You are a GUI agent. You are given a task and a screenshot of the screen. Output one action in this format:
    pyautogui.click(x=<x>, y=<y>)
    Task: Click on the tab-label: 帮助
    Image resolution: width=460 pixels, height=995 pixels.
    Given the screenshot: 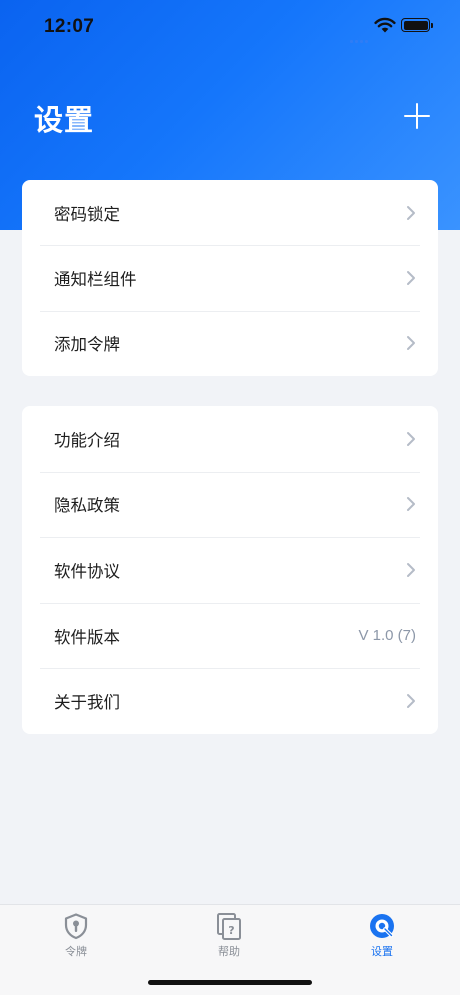 What is the action you would take?
    pyautogui.click(x=229, y=951)
    